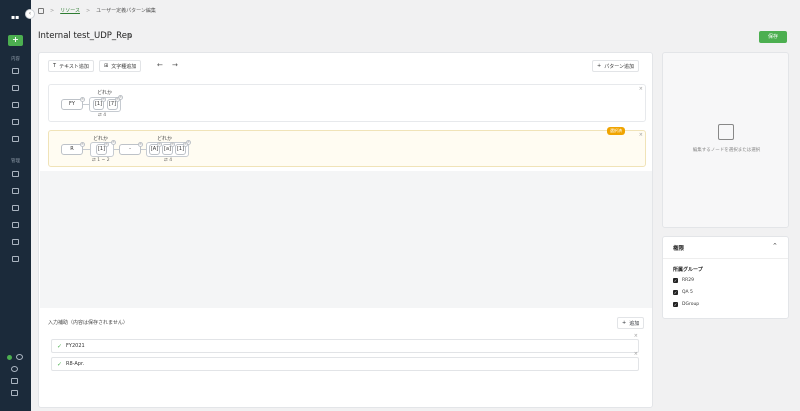 The width and height of the screenshot is (800, 411). I want to click on breadcrumb: > リソース > ユーザー定義パターン編集, so click(97, 10).